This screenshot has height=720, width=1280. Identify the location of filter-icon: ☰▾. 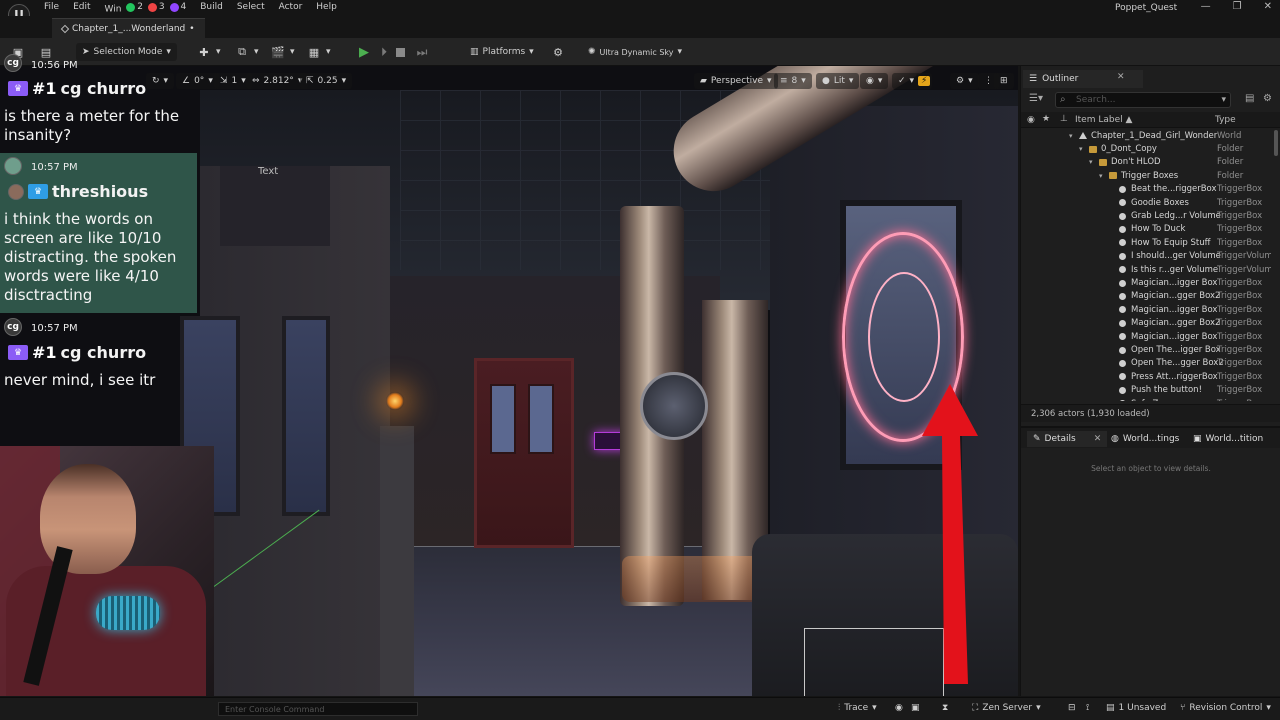
(1036, 98).